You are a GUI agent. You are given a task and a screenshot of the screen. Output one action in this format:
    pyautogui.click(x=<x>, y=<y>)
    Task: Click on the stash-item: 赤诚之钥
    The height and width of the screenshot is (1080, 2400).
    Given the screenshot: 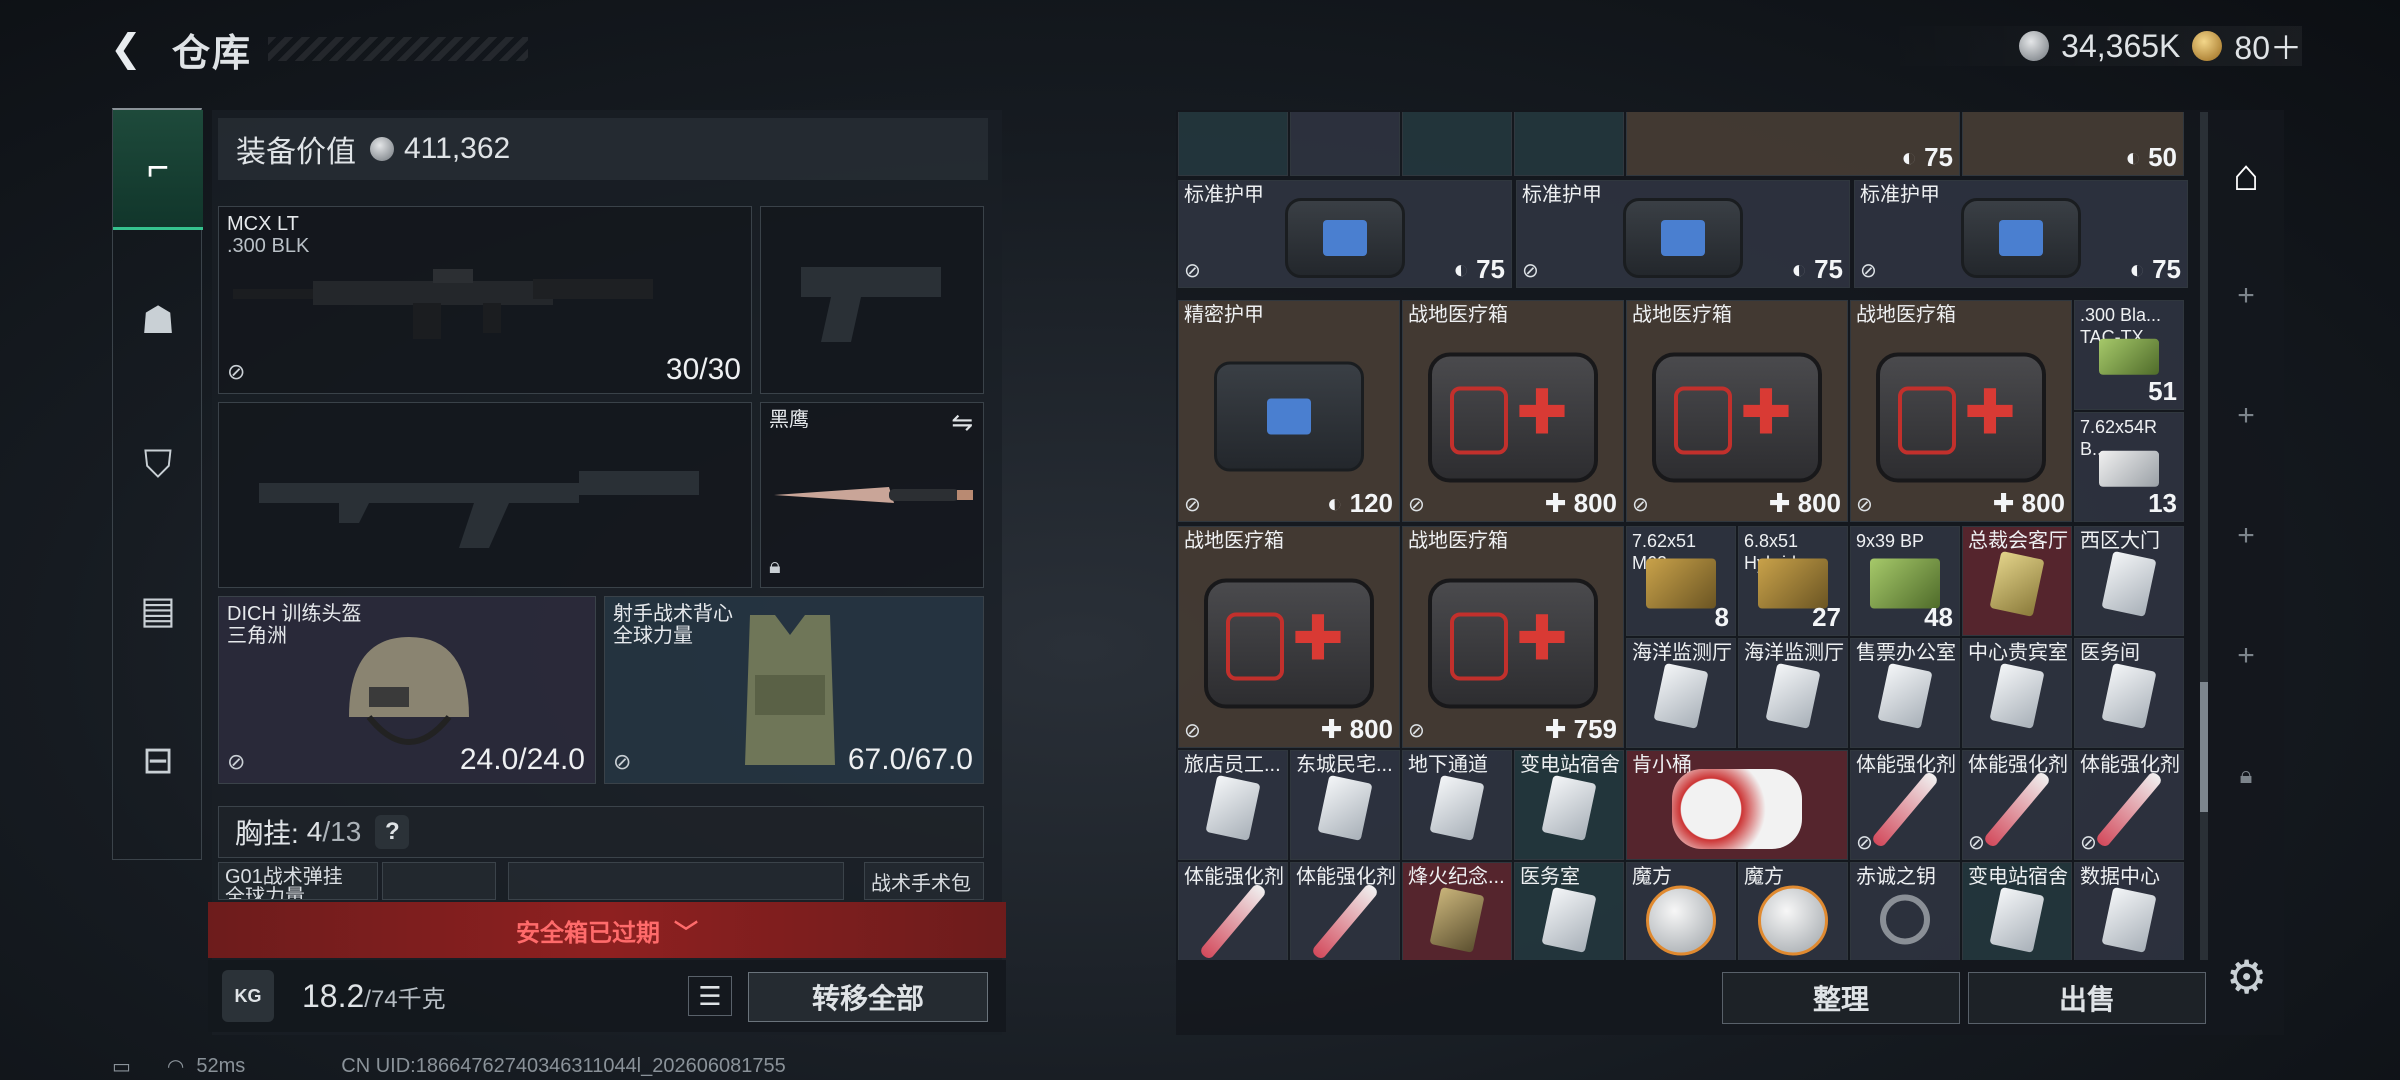 What is the action you would take?
    pyautogui.click(x=1905, y=911)
    